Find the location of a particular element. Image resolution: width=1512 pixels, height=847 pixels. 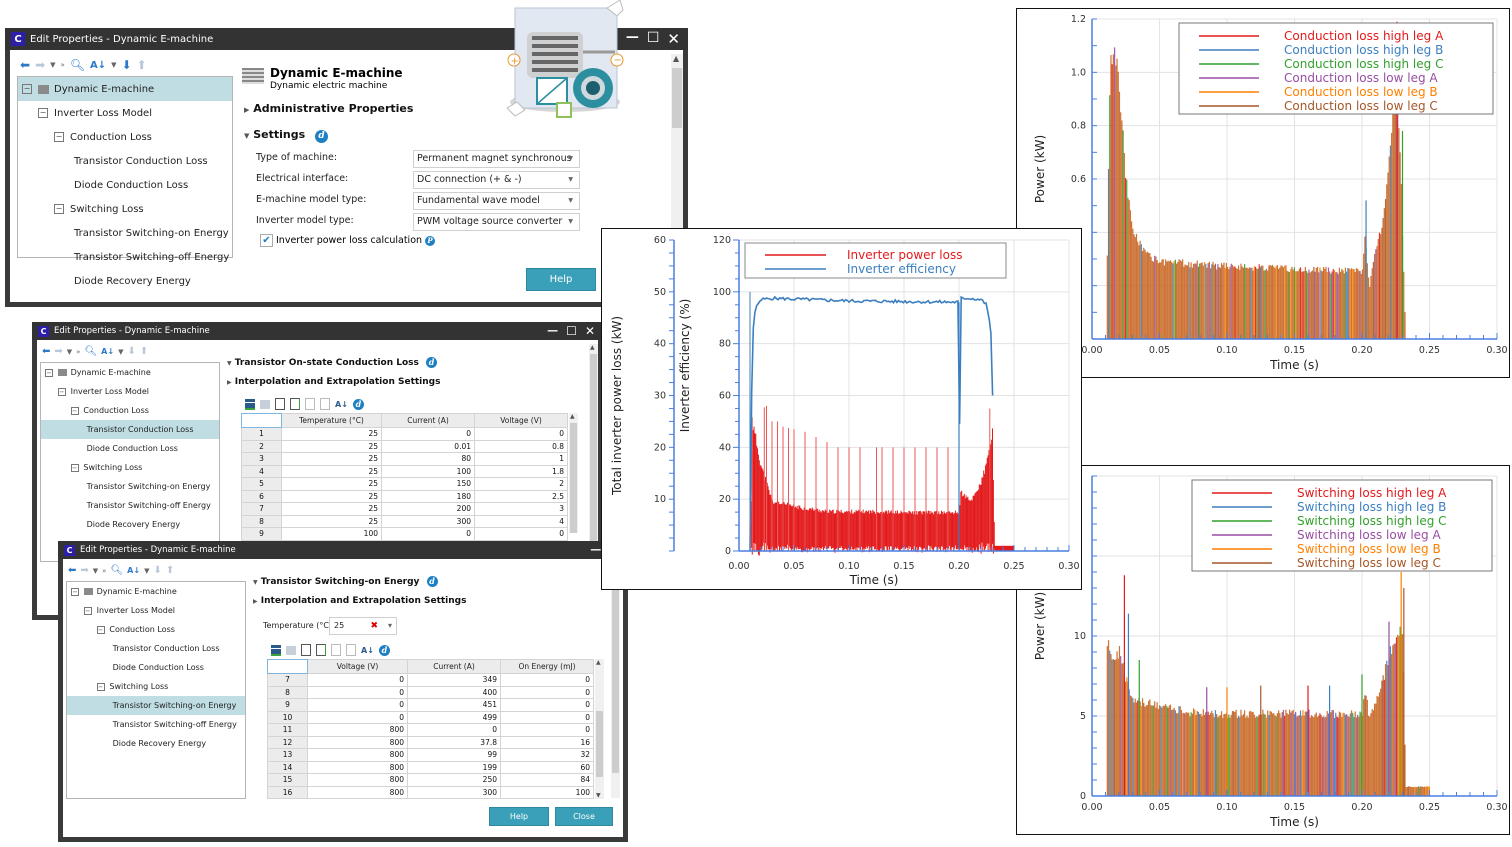

table-cell: 99 is located at coordinates (454, 755).